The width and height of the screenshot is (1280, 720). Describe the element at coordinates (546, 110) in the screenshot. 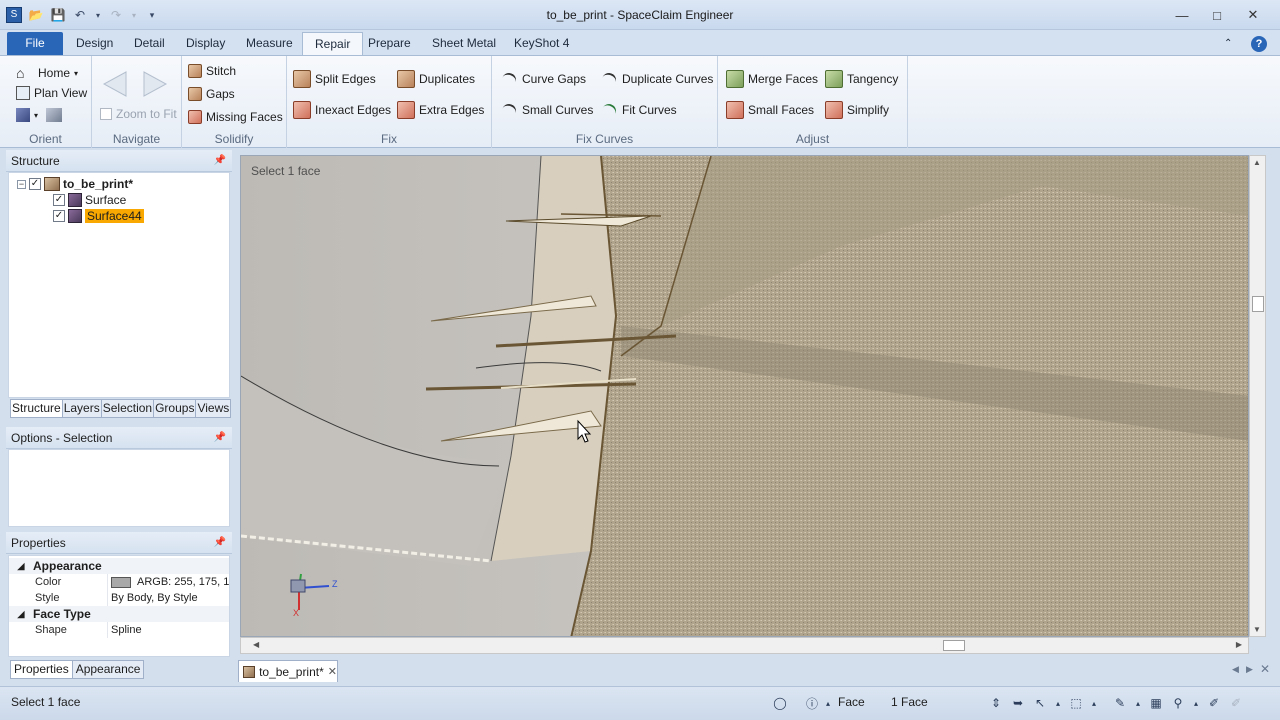

I see `small-curves-button: Small Curves` at that location.